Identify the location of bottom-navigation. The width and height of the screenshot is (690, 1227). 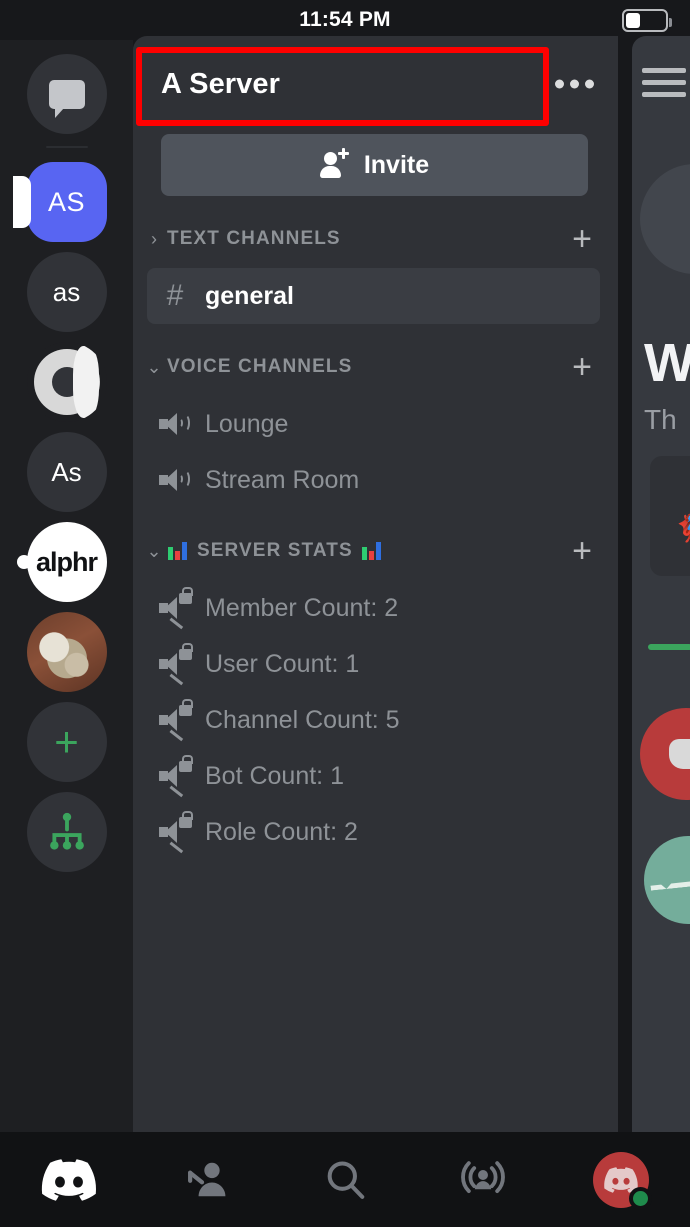
(345, 1179).